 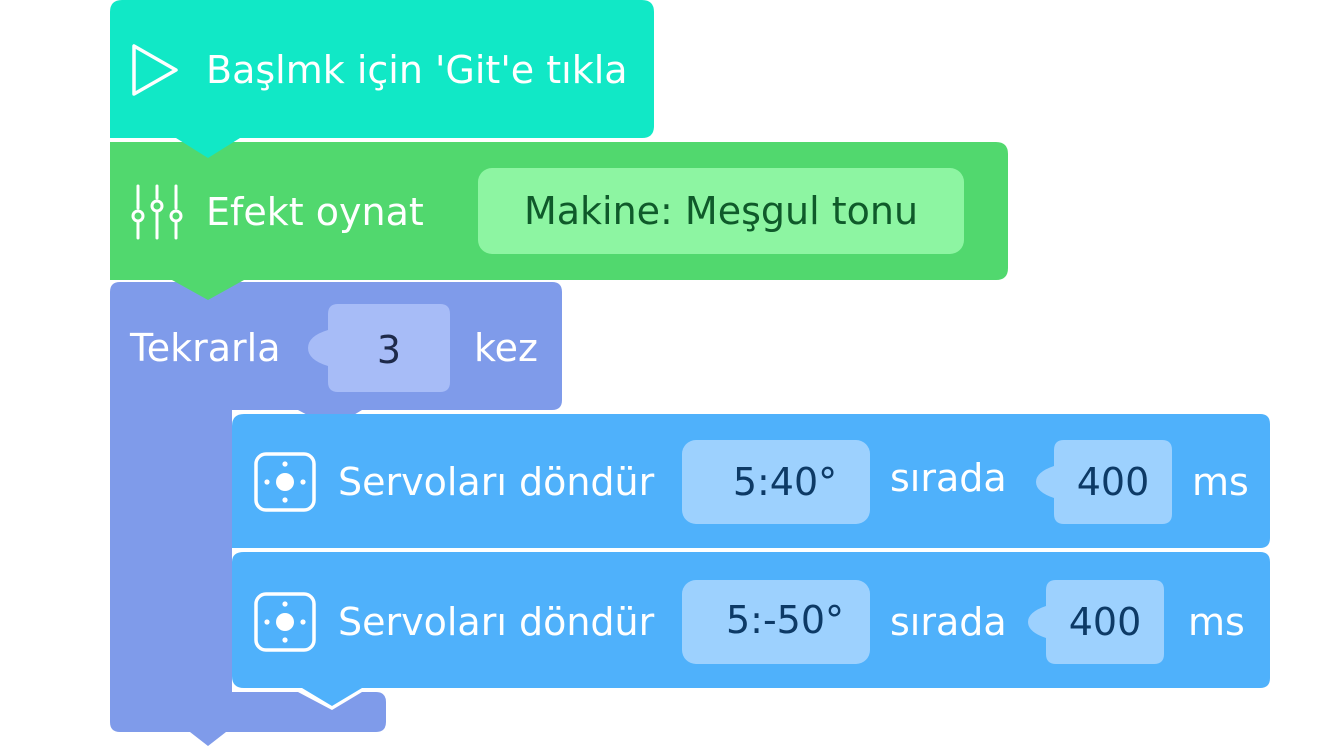 What do you see at coordinates (948, 622) in the screenshot?
I see `servo-2-middle-label: sırada` at bounding box center [948, 622].